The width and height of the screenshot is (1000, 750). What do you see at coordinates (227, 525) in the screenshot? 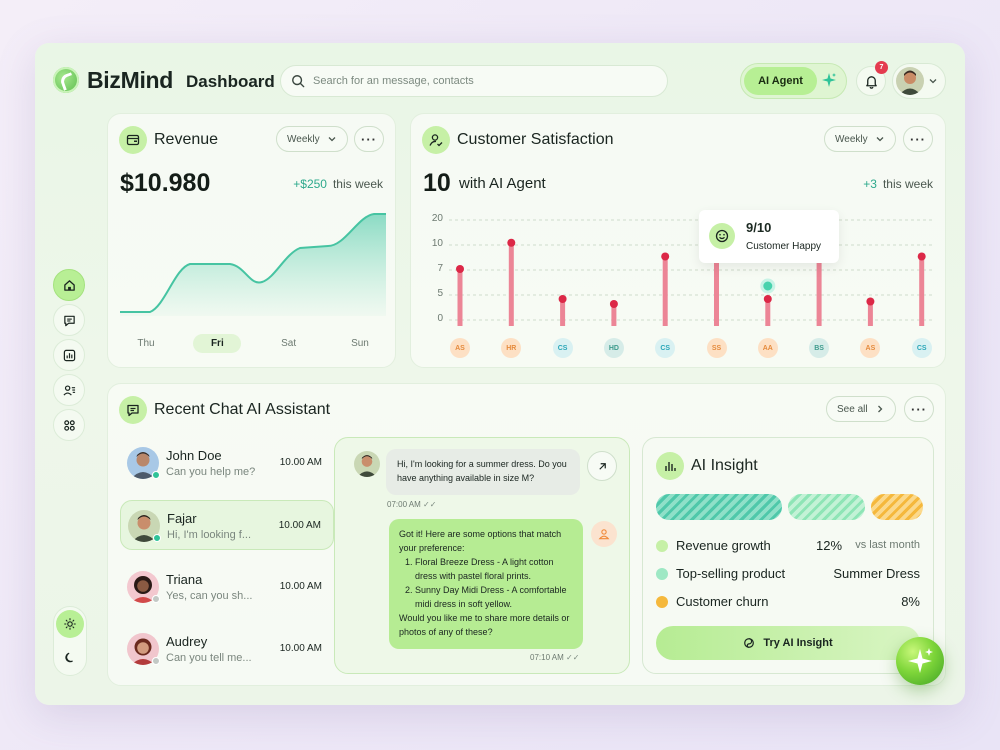
I see `contact-item-fajar: Fajar Hi, I'm looking f... 10.00 AM` at bounding box center [227, 525].